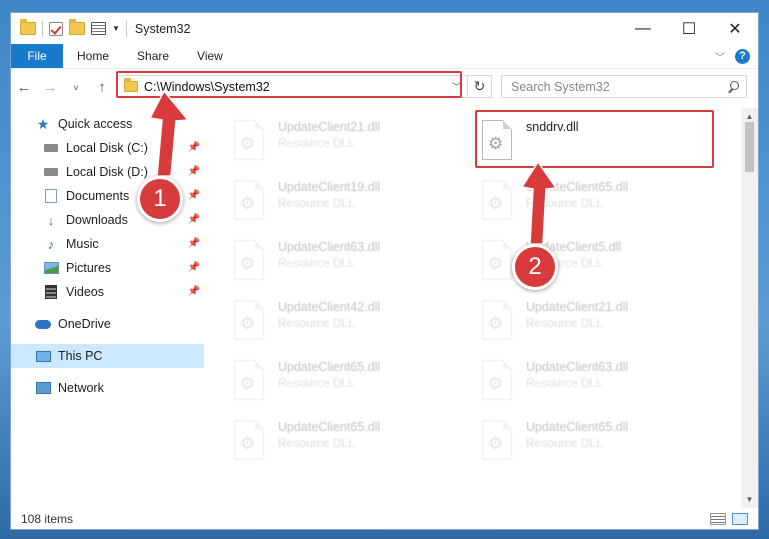 The image size is (769, 539). Describe the element at coordinates (210, 56) in the screenshot. I see `tab-view: View` at that location.